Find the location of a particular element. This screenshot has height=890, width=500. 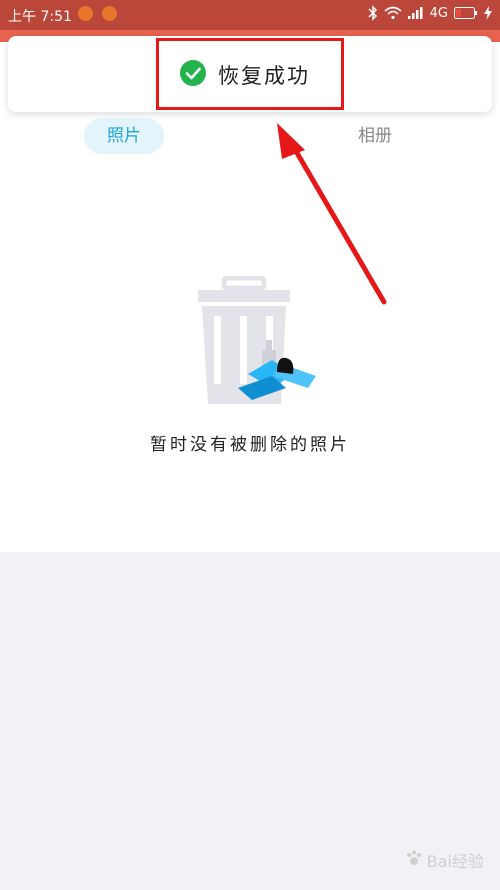

empty-state-message: 暂时没有被删除的照片 is located at coordinates (250, 445).